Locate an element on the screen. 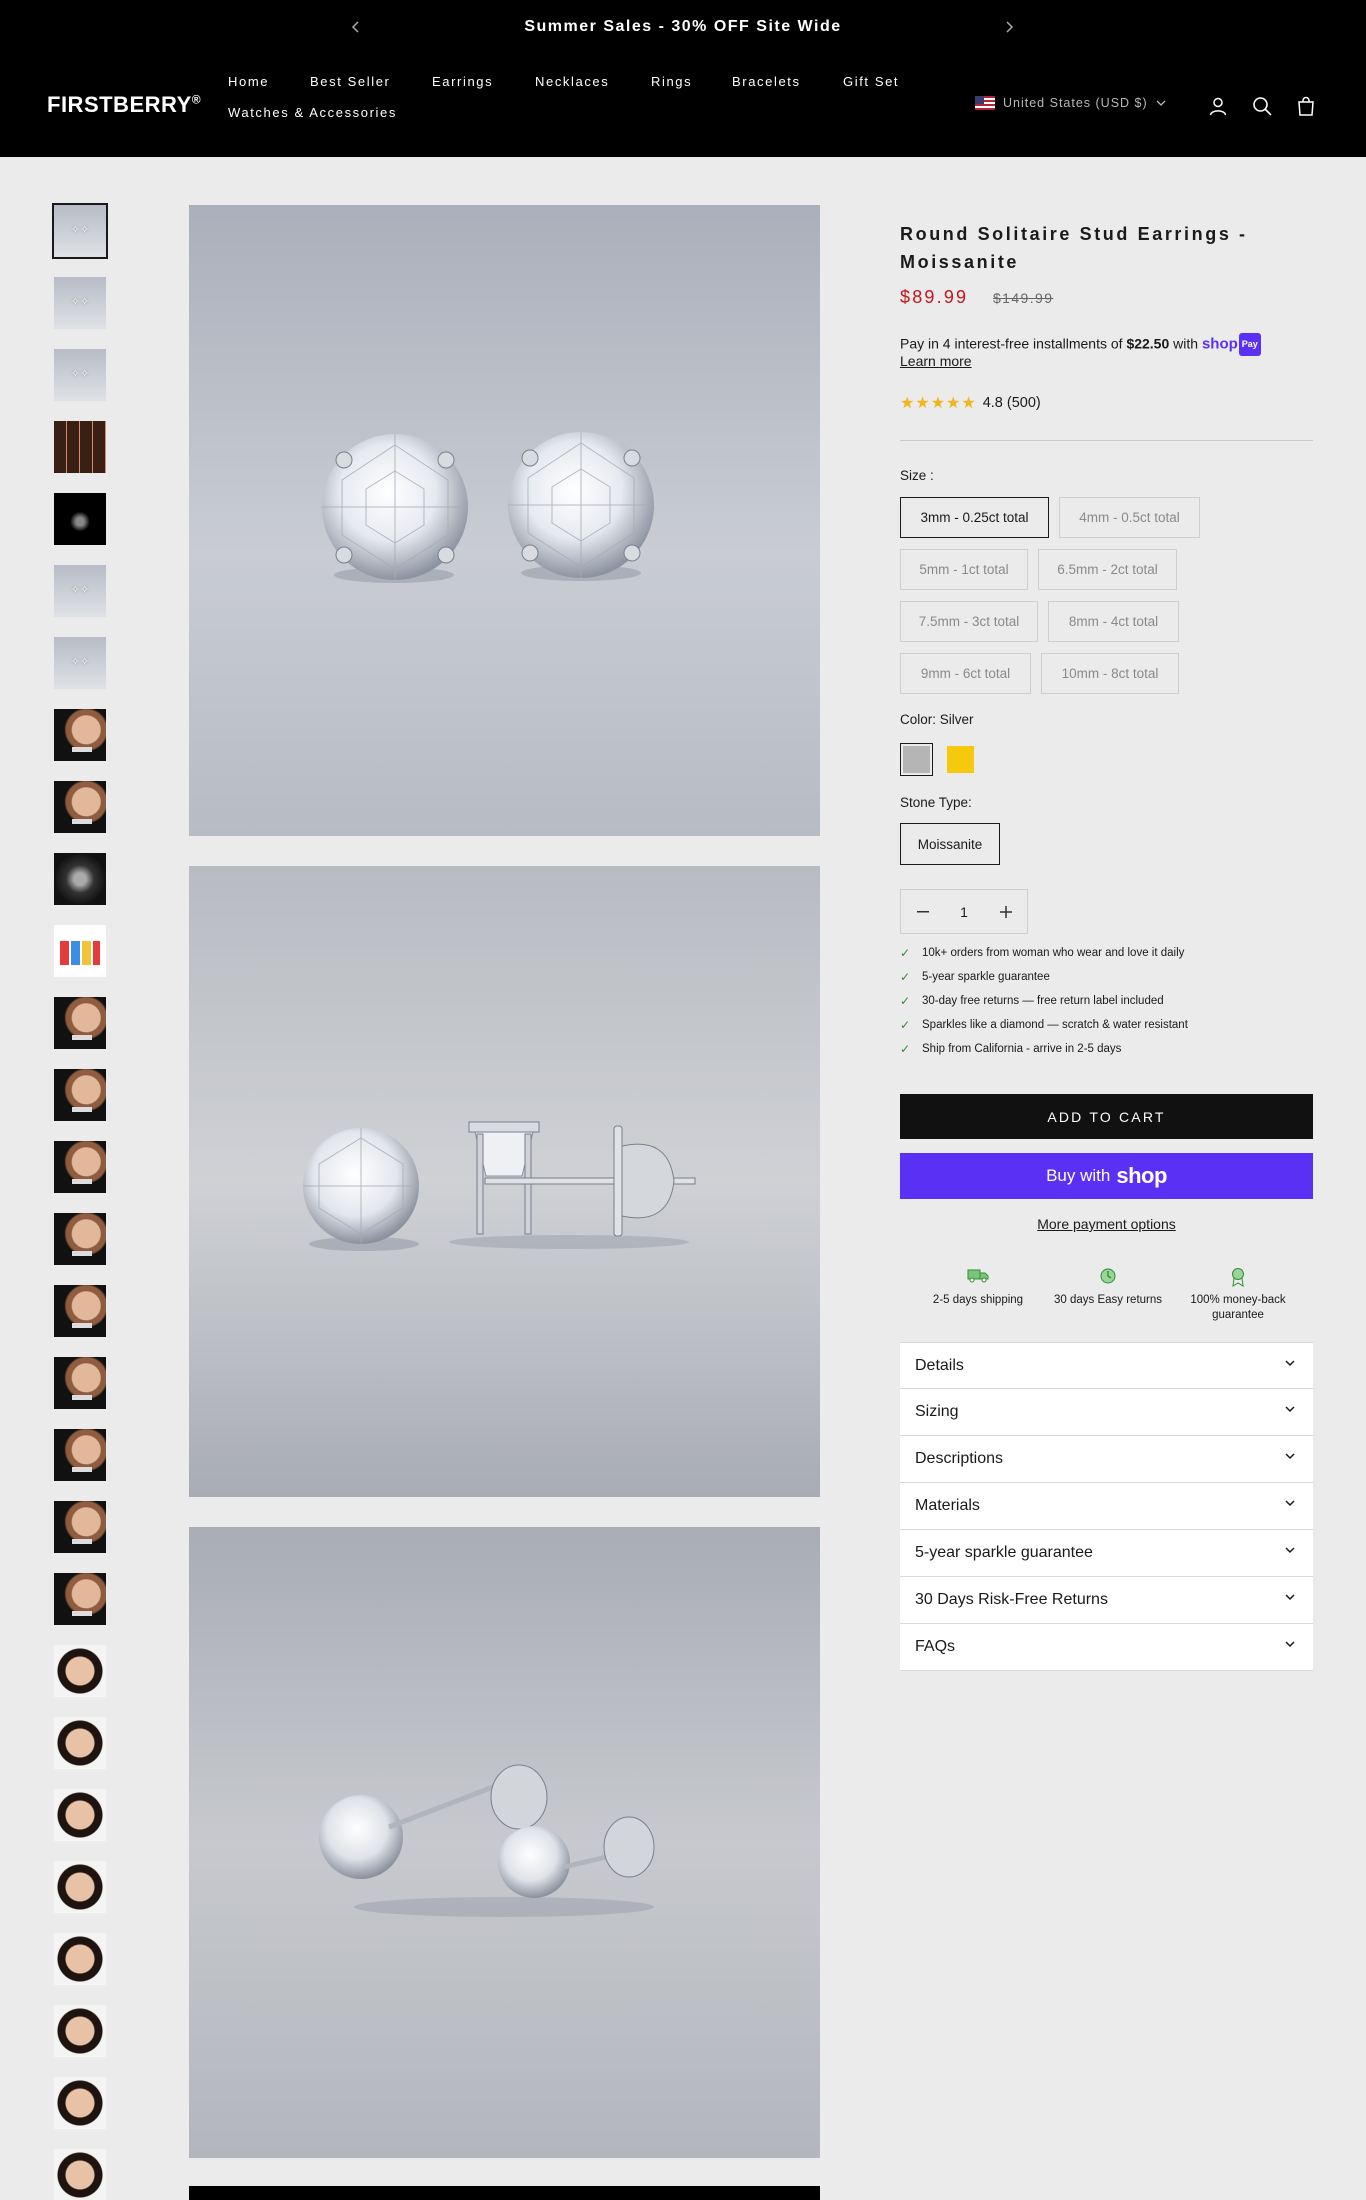 The height and width of the screenshot is (2200, 1366). accordion-label: 5-year sparkle guarantee is located at coordinates (1004, 1552).